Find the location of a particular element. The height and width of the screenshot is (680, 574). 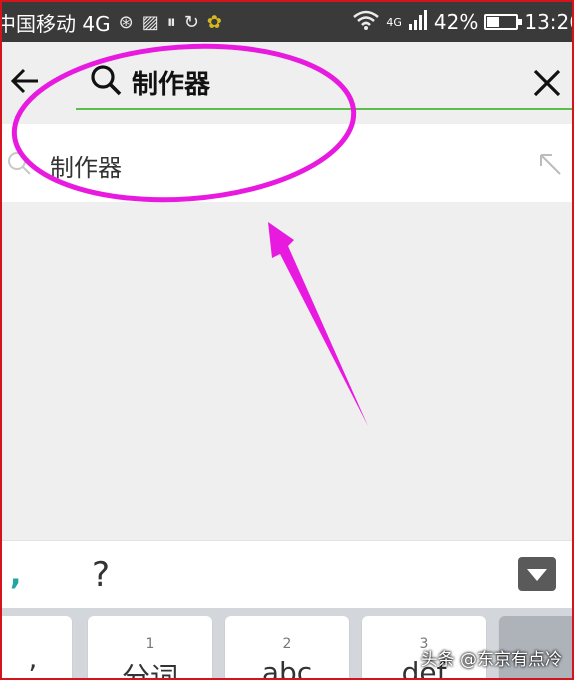

signal-icon is located at coordinates (418, 22).